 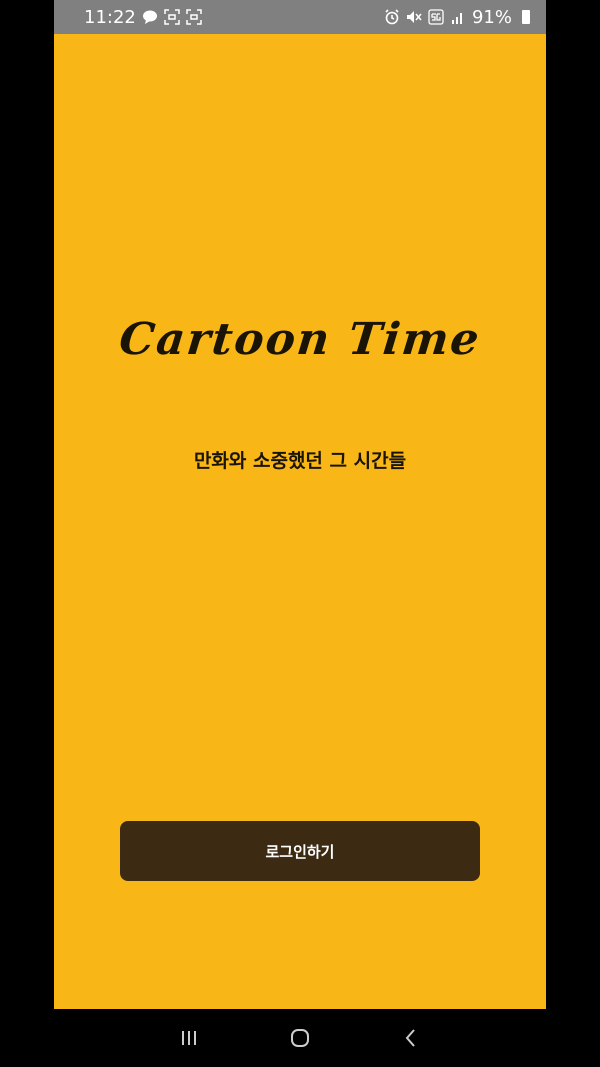 What do you see at coordinates (411, 1038) in the screenshot?
I see `back-icon` at bounding box center [411, 1038].